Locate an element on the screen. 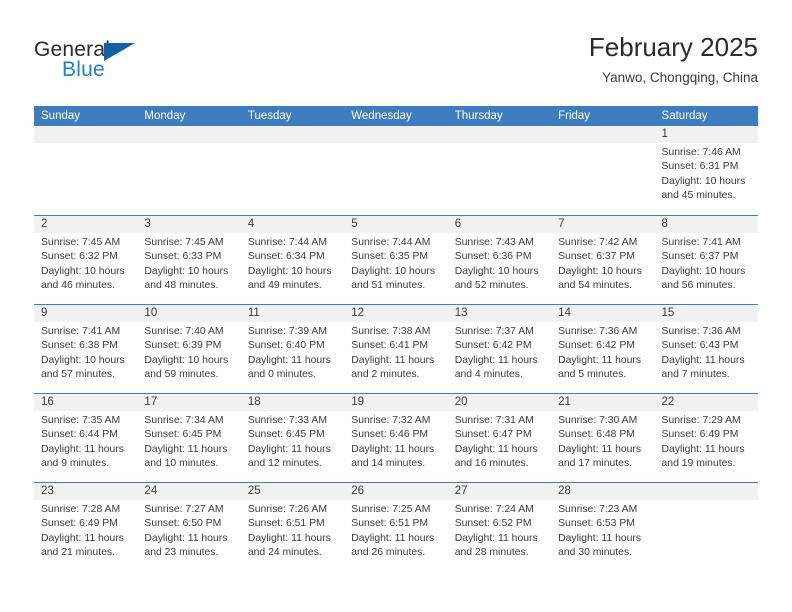  weekday-header-tuesday: Tuesday is located at coordinates (269, 116).